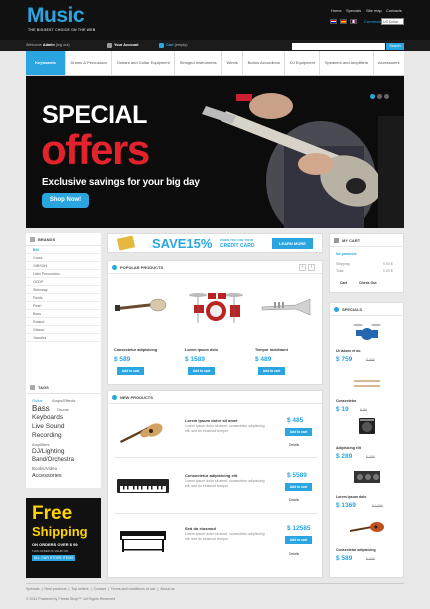 Image resolution: width=430 pixels, height=609 pixels. Describe the element at coordinates (144, 63) in the screenshot. I see `nav-guitars: Guitars and Guitar Equipment` at that location.